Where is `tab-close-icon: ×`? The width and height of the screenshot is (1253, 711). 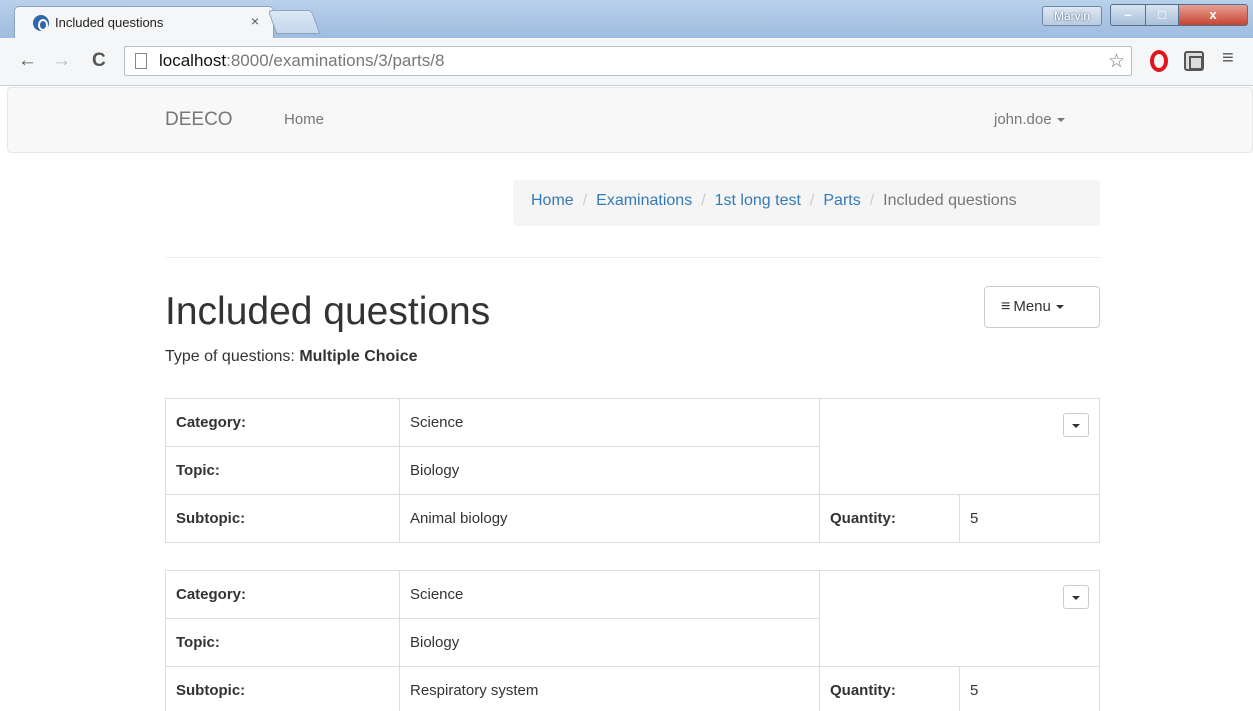
tab-close-icon: × is located at coordinates (255, 21).